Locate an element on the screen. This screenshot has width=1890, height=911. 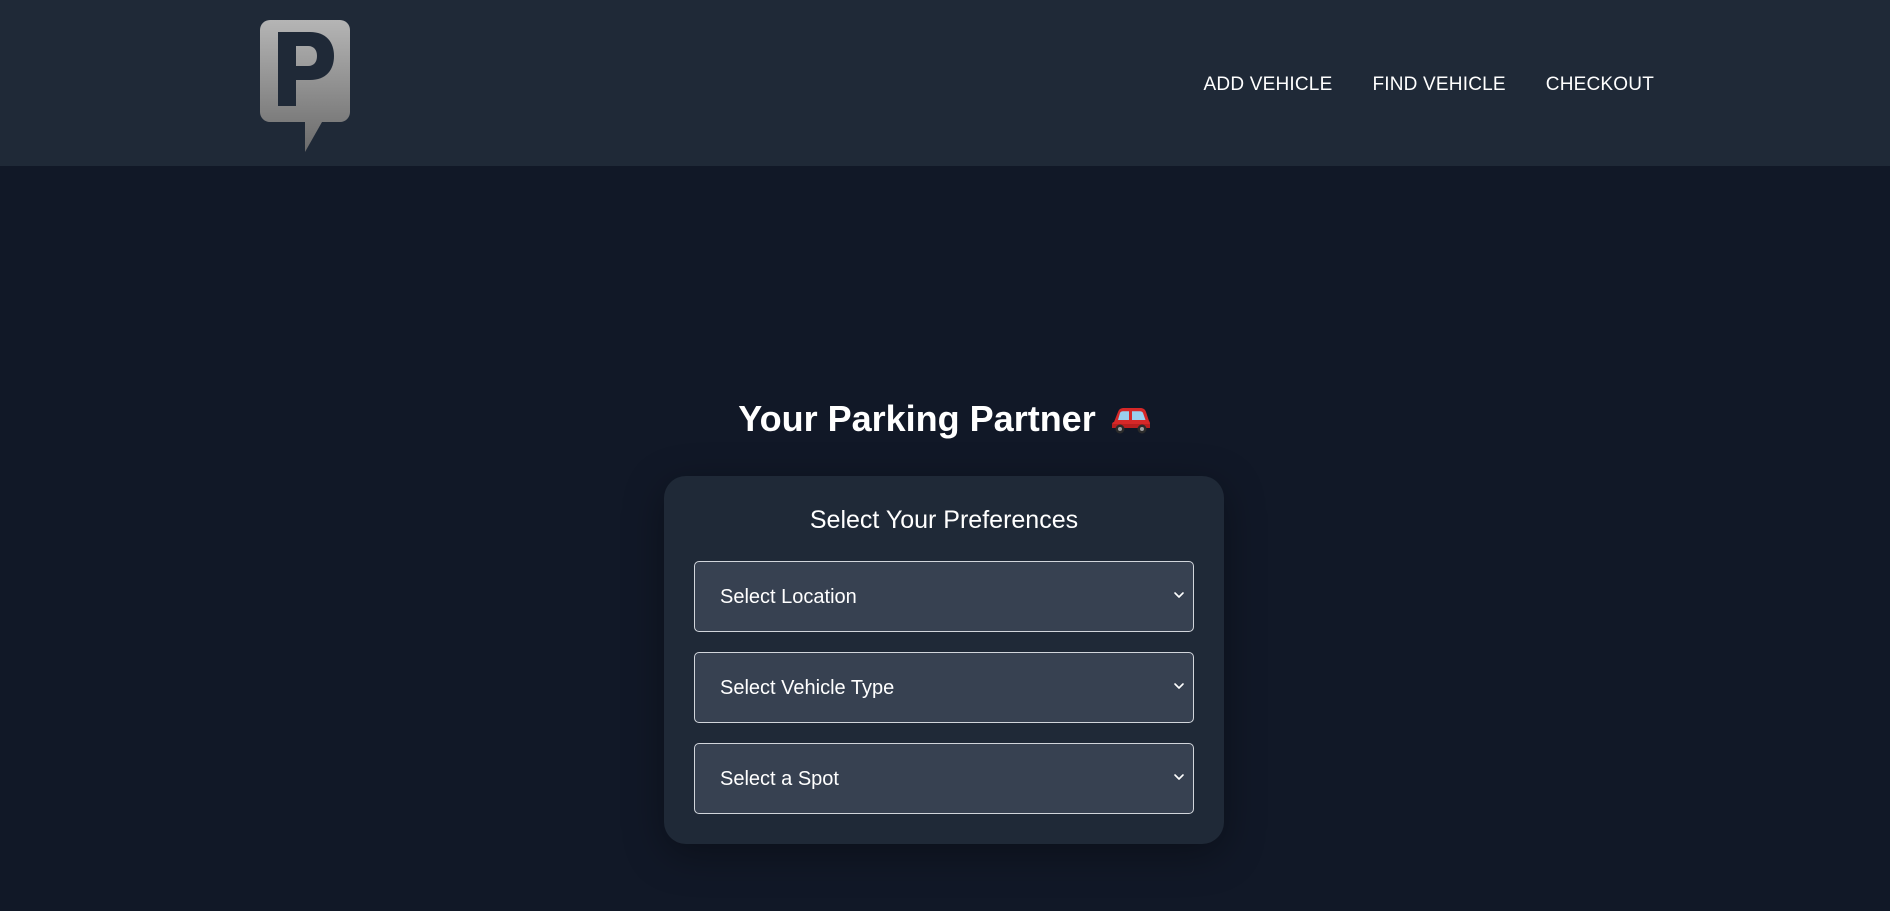
nav-checkout: CHECKOUT is located at coordinates (1600, 85).